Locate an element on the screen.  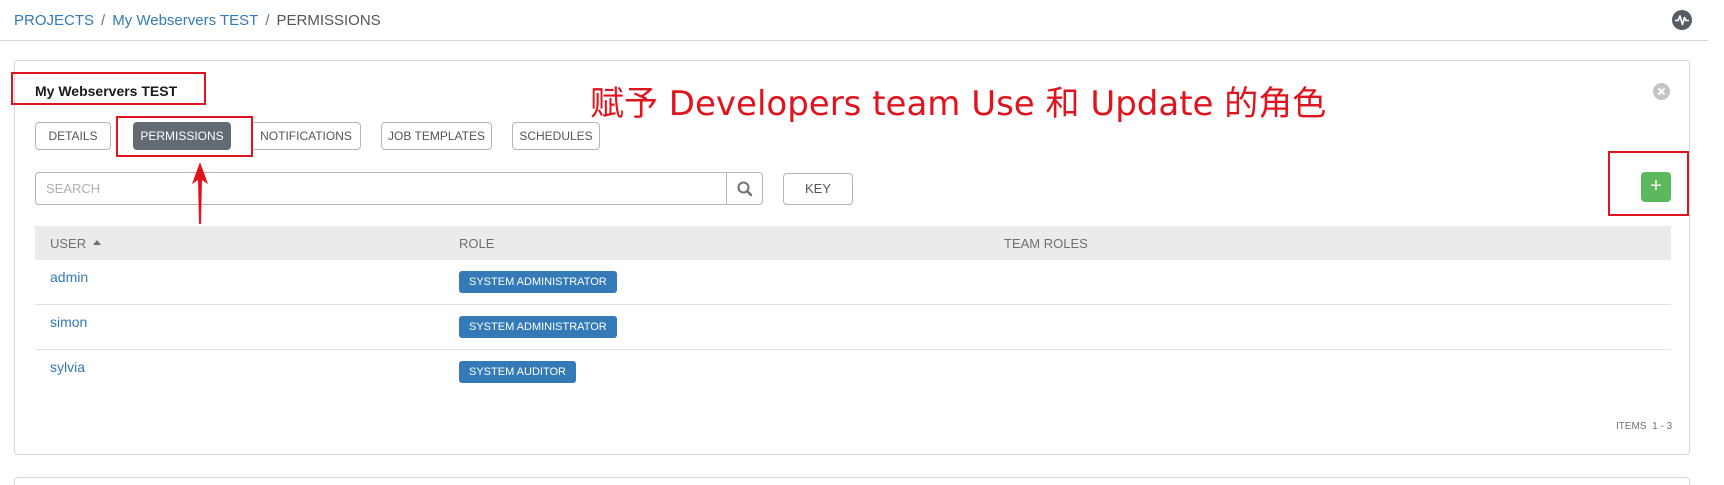
search-button is located at coordinates (744, 188).